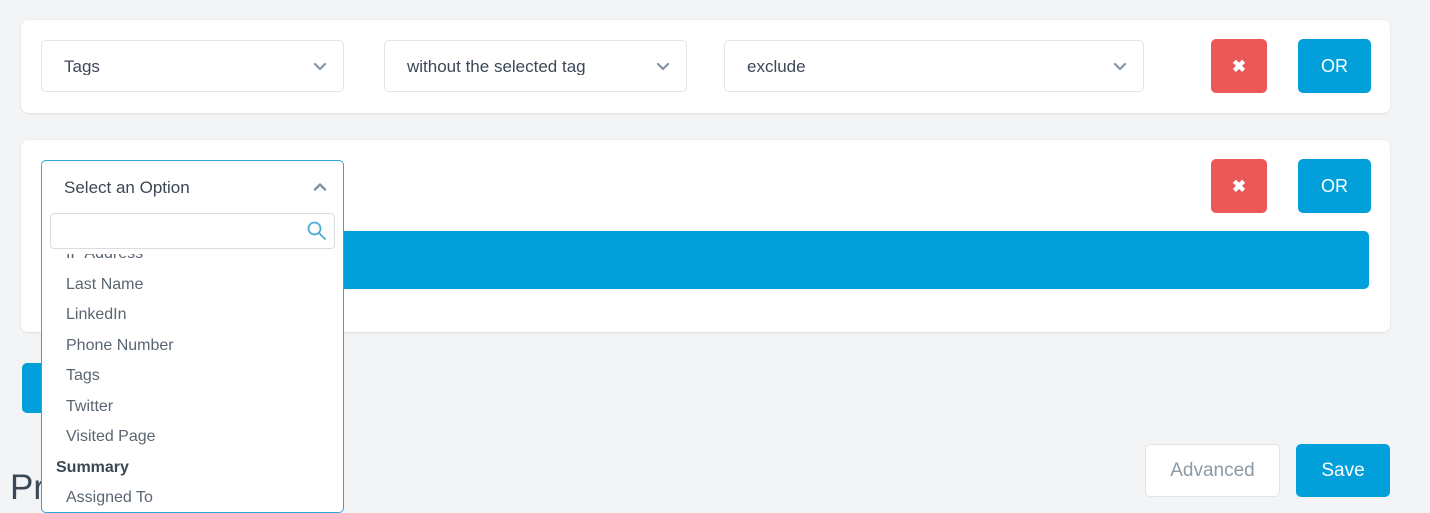  I want to click on option-search-input, so click(192, 231).